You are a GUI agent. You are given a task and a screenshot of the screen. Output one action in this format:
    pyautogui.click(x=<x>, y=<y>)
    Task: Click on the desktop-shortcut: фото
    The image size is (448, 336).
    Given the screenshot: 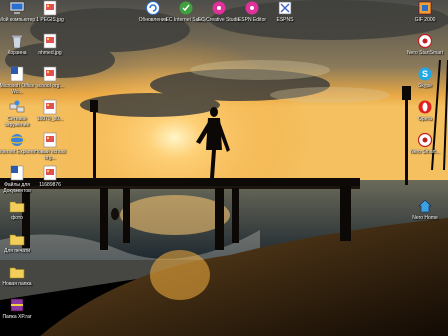 What is the action you would take?
    pyautogui.click(x=19, y=209)
    